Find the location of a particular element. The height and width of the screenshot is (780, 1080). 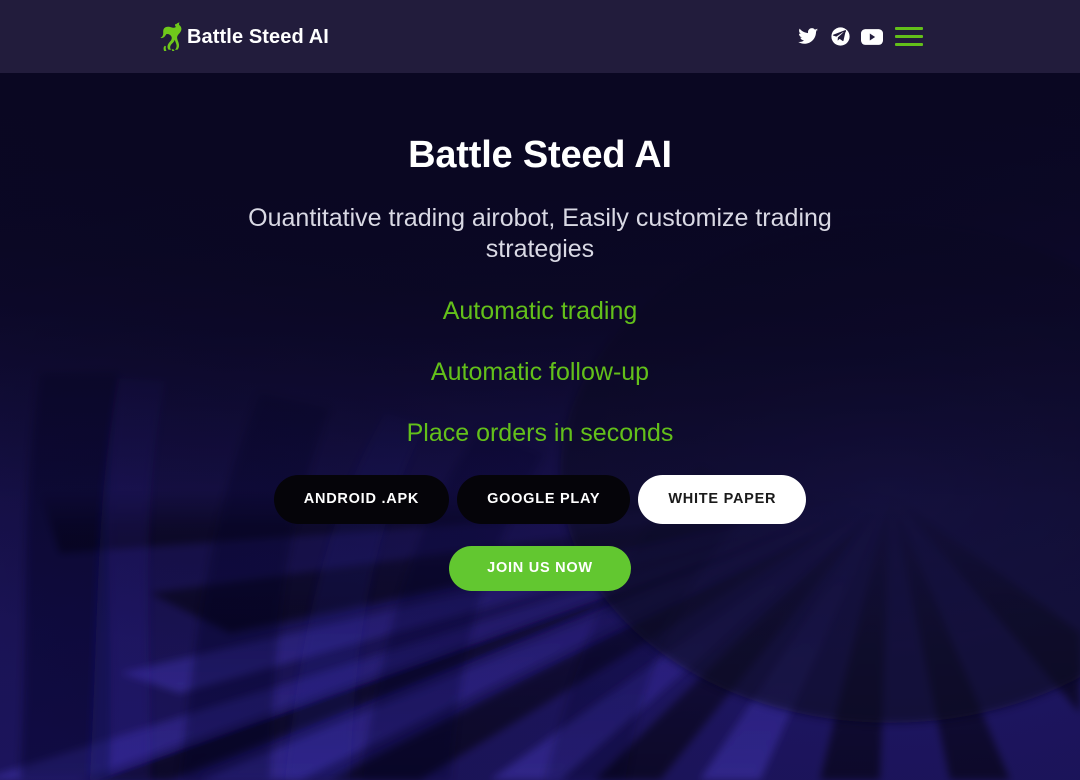

feature-item-0: Automatic trading is located at coordinates (540, 310).